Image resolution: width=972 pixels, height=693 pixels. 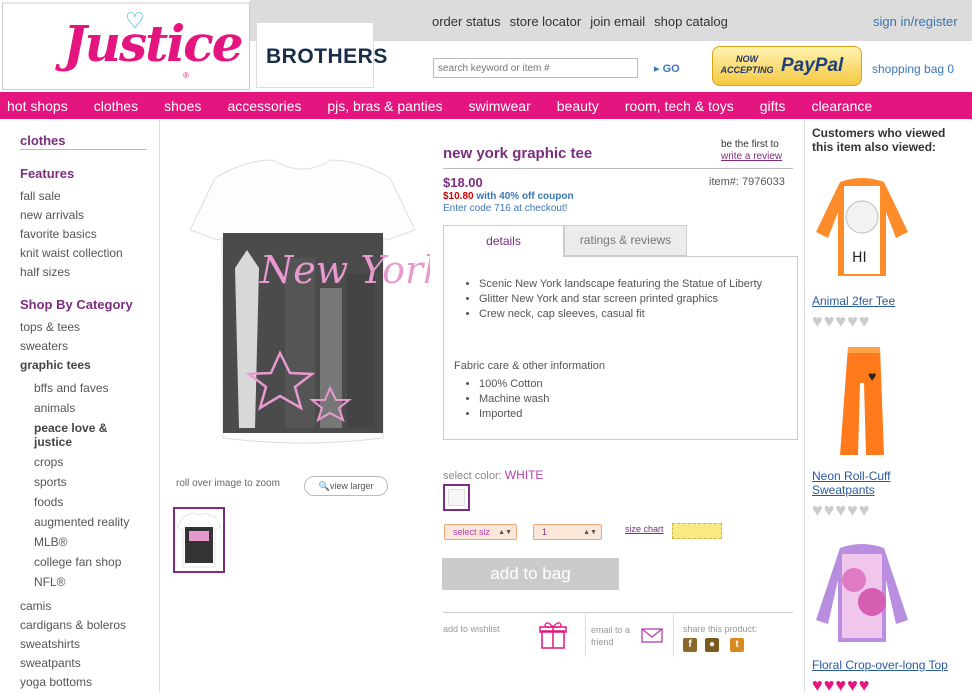 What do you see at coordinates (81, 522) in the screenshot?
I see `sidebar-sub-augmented-reality: augmented reality` at bounding box center [81, 522].